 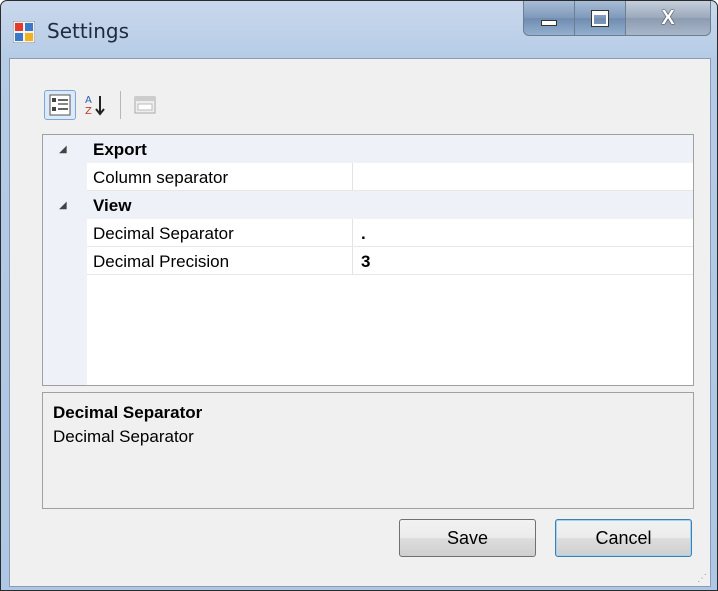 I want to click on property-name: Column separator, so click(x=161, y=177).